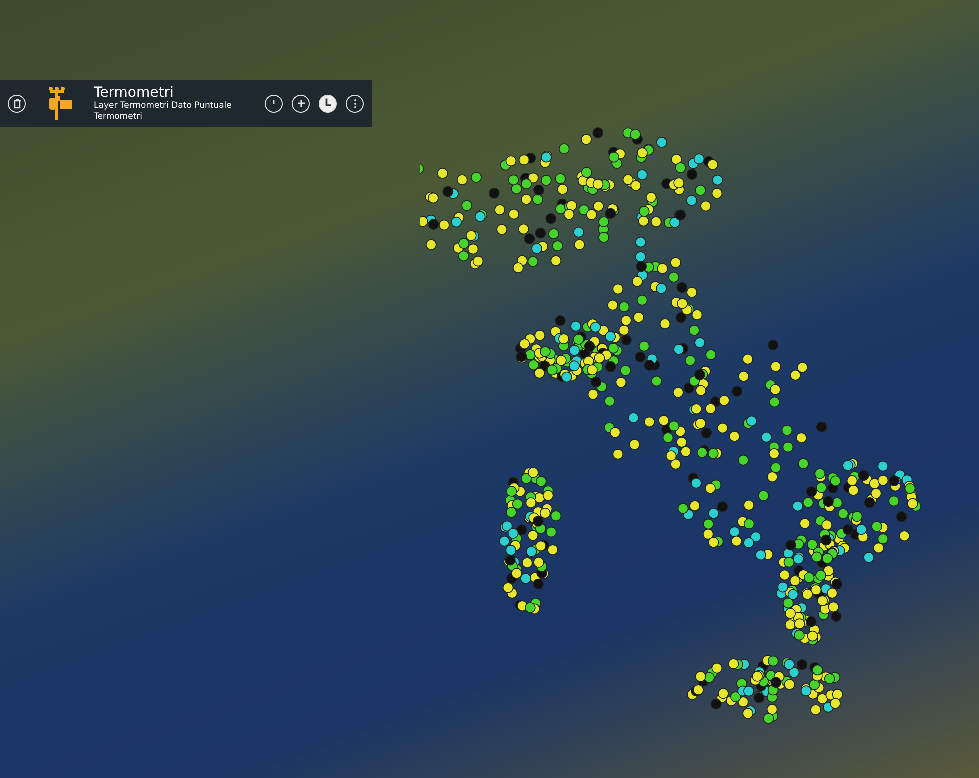 The image size is (979, 778). Describe the element at coordinates (163, 111) in the screenshot. I see `layer-subtitle: Layer Termometri Dato Puntuale Termometri` at that location.